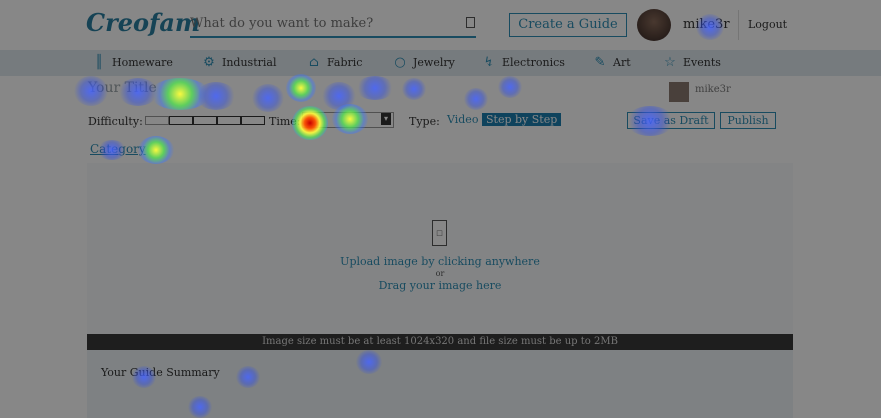  I want to click on creofam-logo: Creofam, so click(143, 22).